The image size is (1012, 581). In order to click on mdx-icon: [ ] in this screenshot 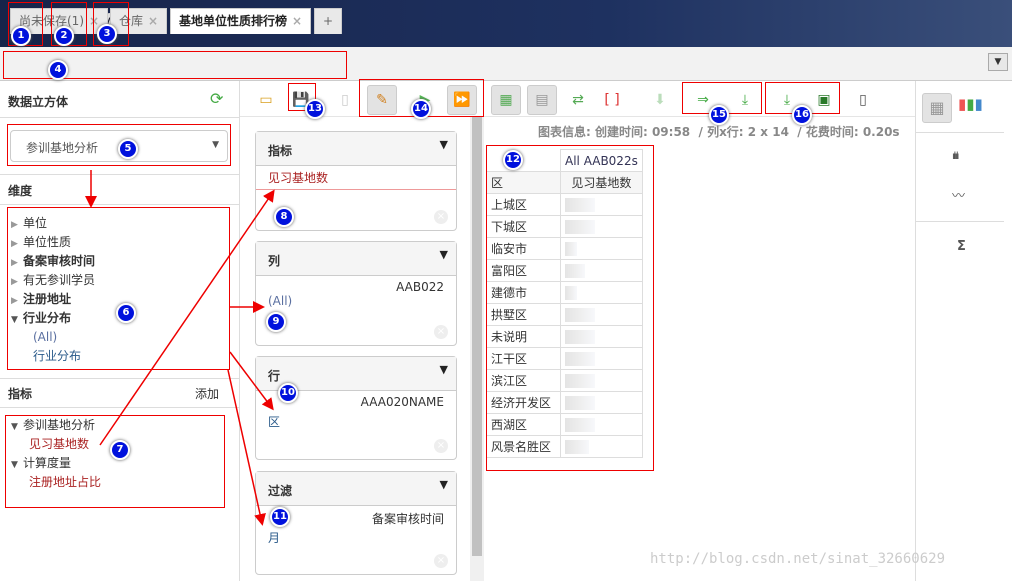, I will do `click(612, 100)`.